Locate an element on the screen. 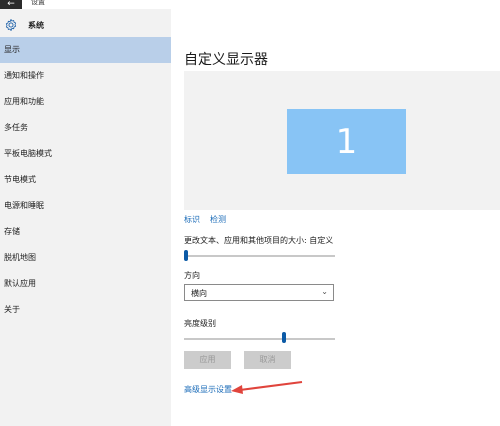 Image resolution: width=500 pixels, height=426 pixels. brightness-slider-track is located at coordinates (259, 339).